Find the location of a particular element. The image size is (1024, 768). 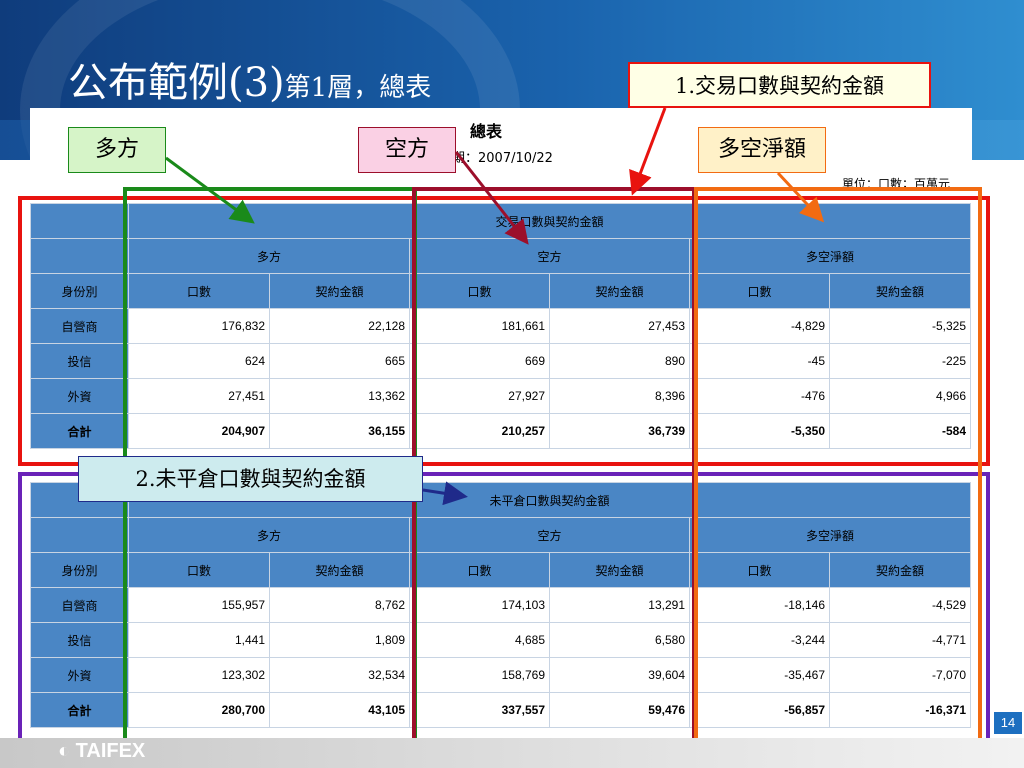

footer-bar is located at coordinates (512, 753).